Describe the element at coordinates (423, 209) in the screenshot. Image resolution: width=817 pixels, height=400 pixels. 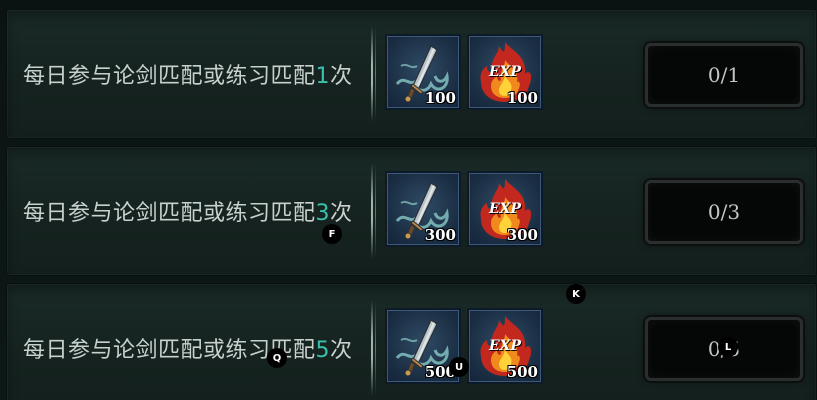
I see `reward-item-sword: 300` at that location.